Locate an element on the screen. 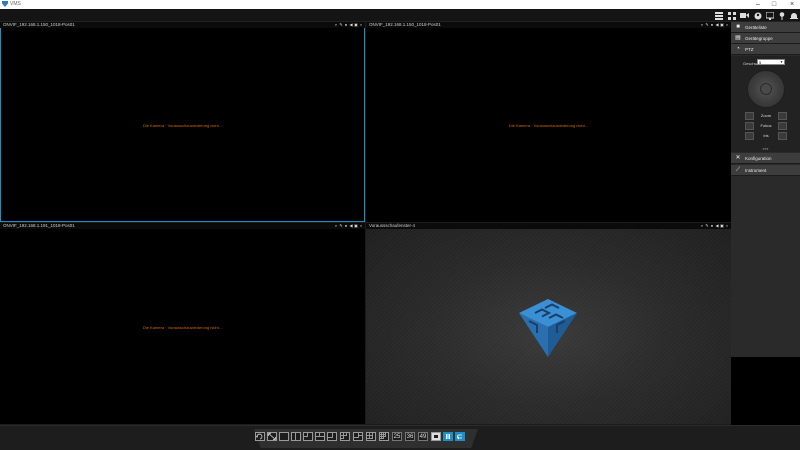 This screenshot has height=450, width=800. pane-header: Voraussschaufenster-4 ⌕ ✎ ● ◀ ▣ × is located at coordinates (548, 226).